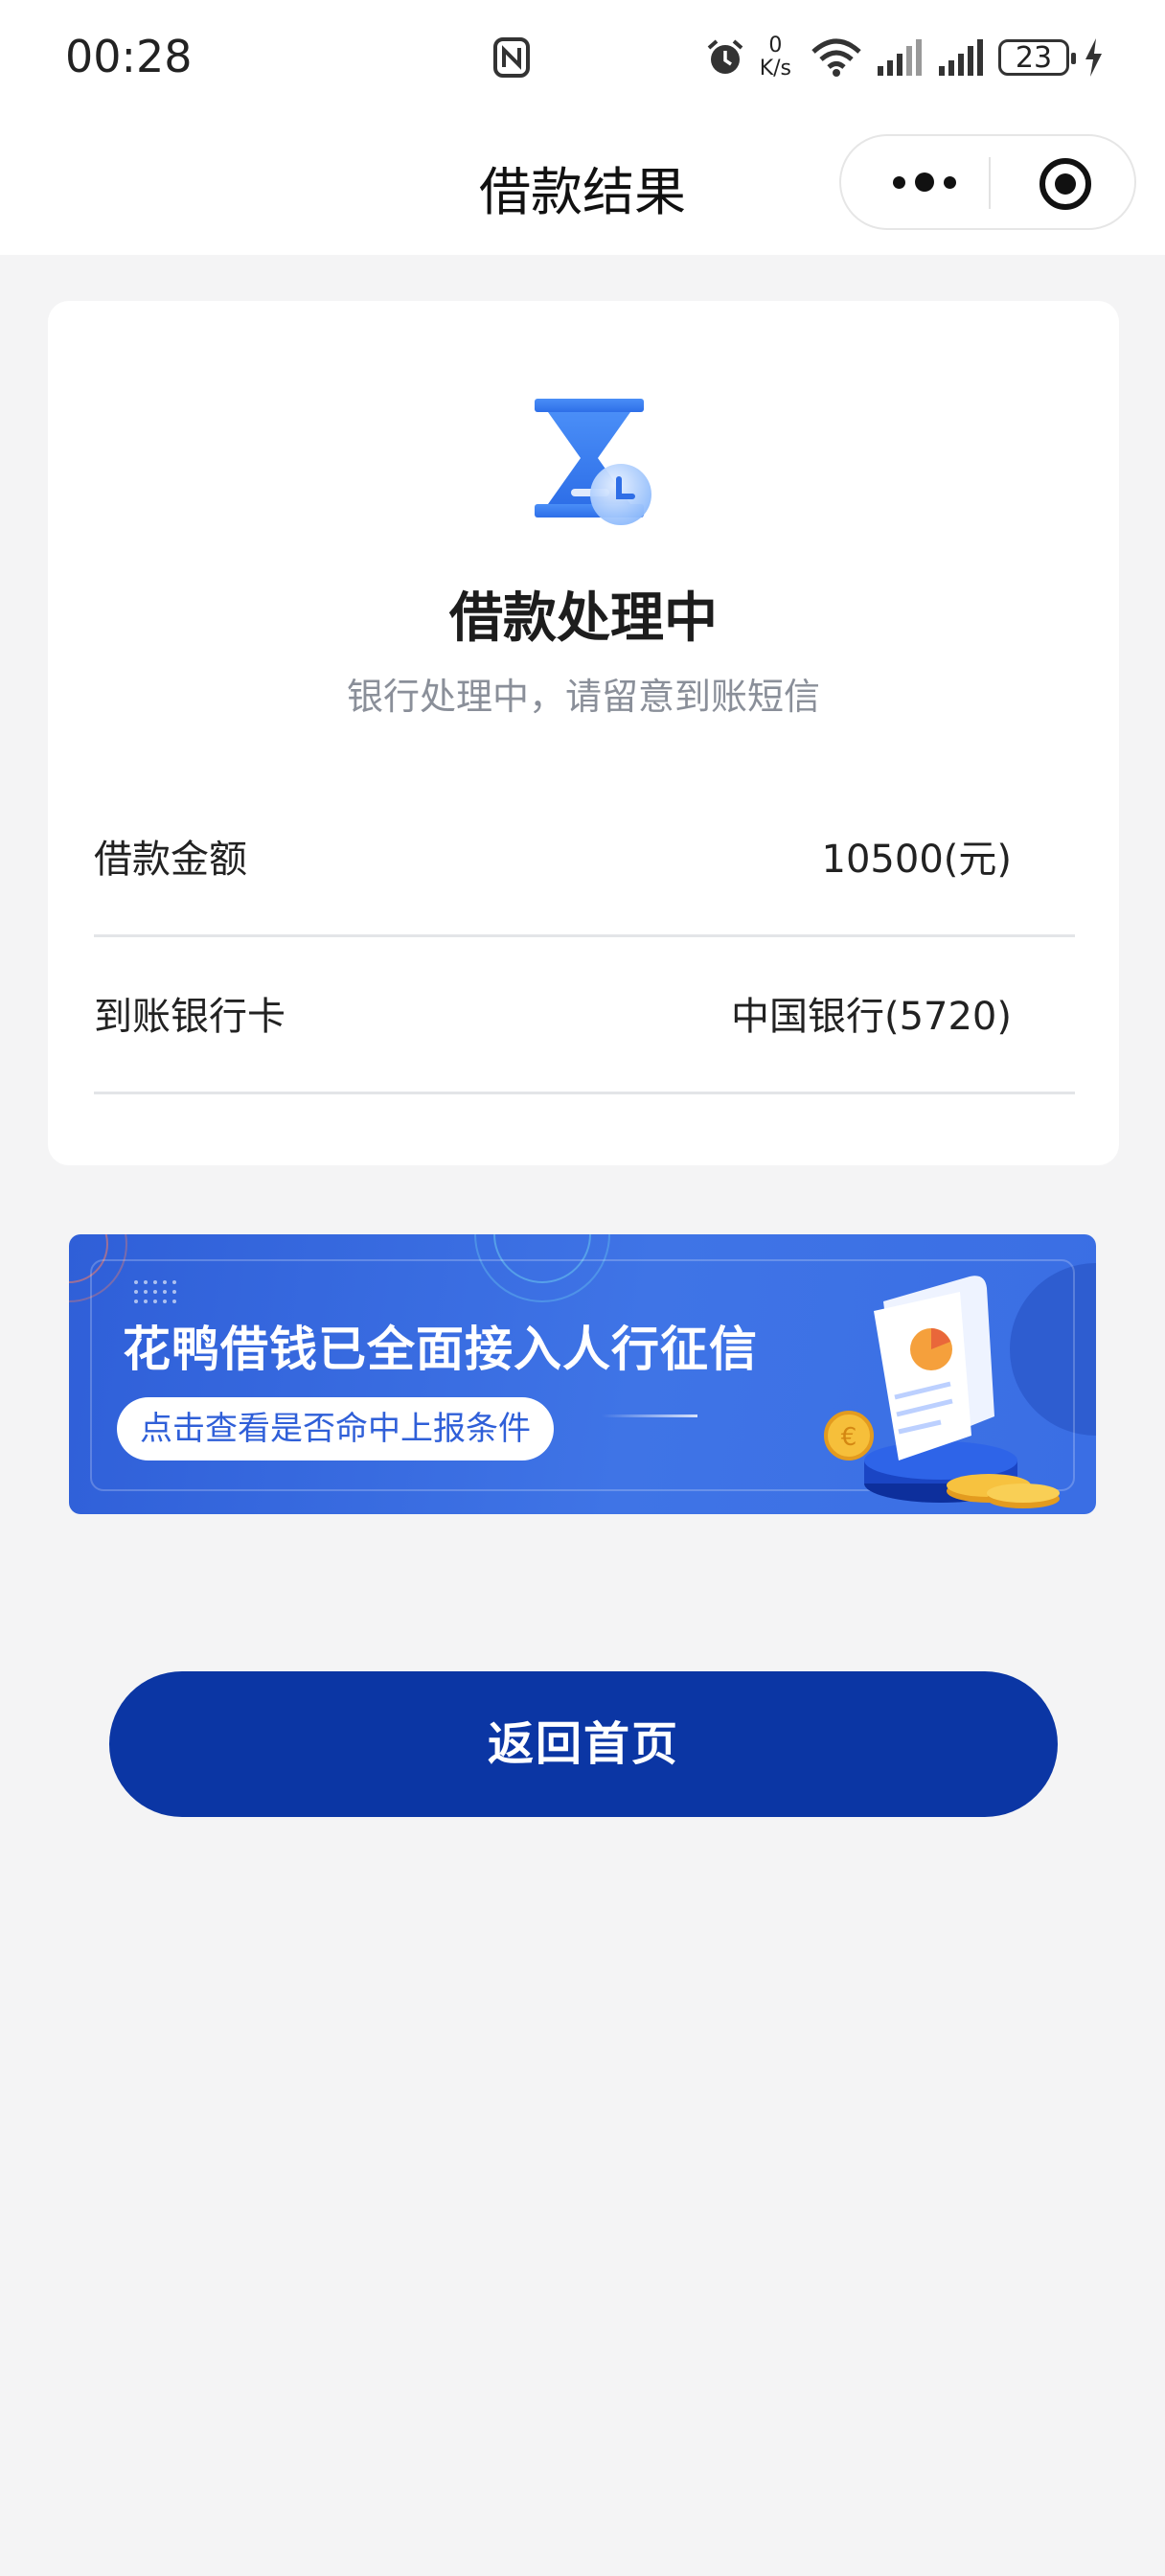  I want to click on battery-icon: 23, so click(1037, 57).